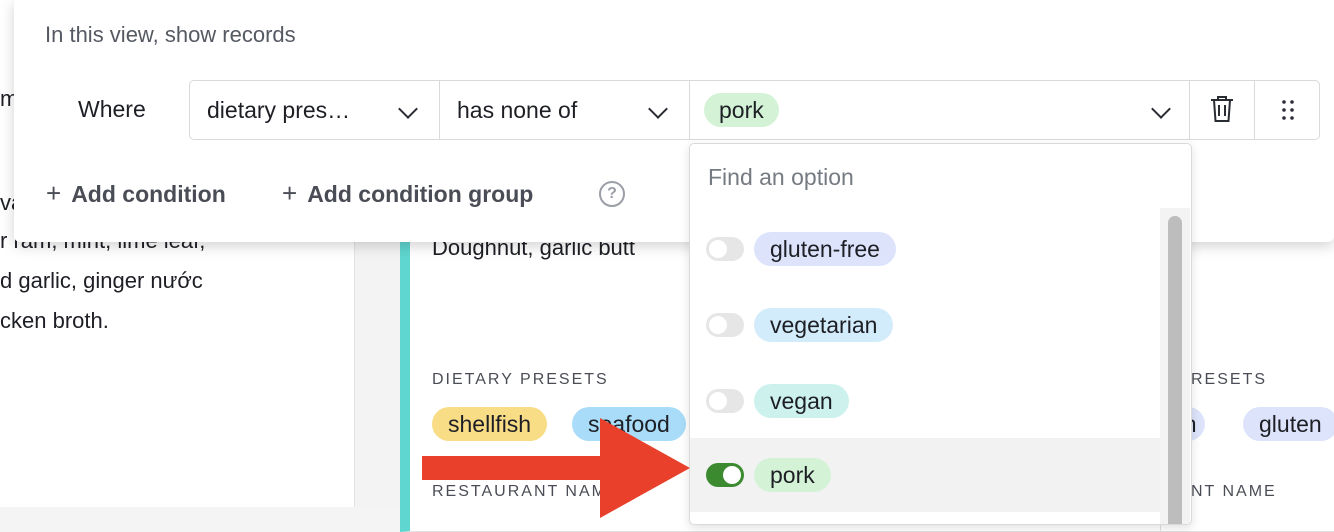 The width and height of the screenshot is (1334, 532). I want to click on card-tag: gluten, so click(1288, 424).